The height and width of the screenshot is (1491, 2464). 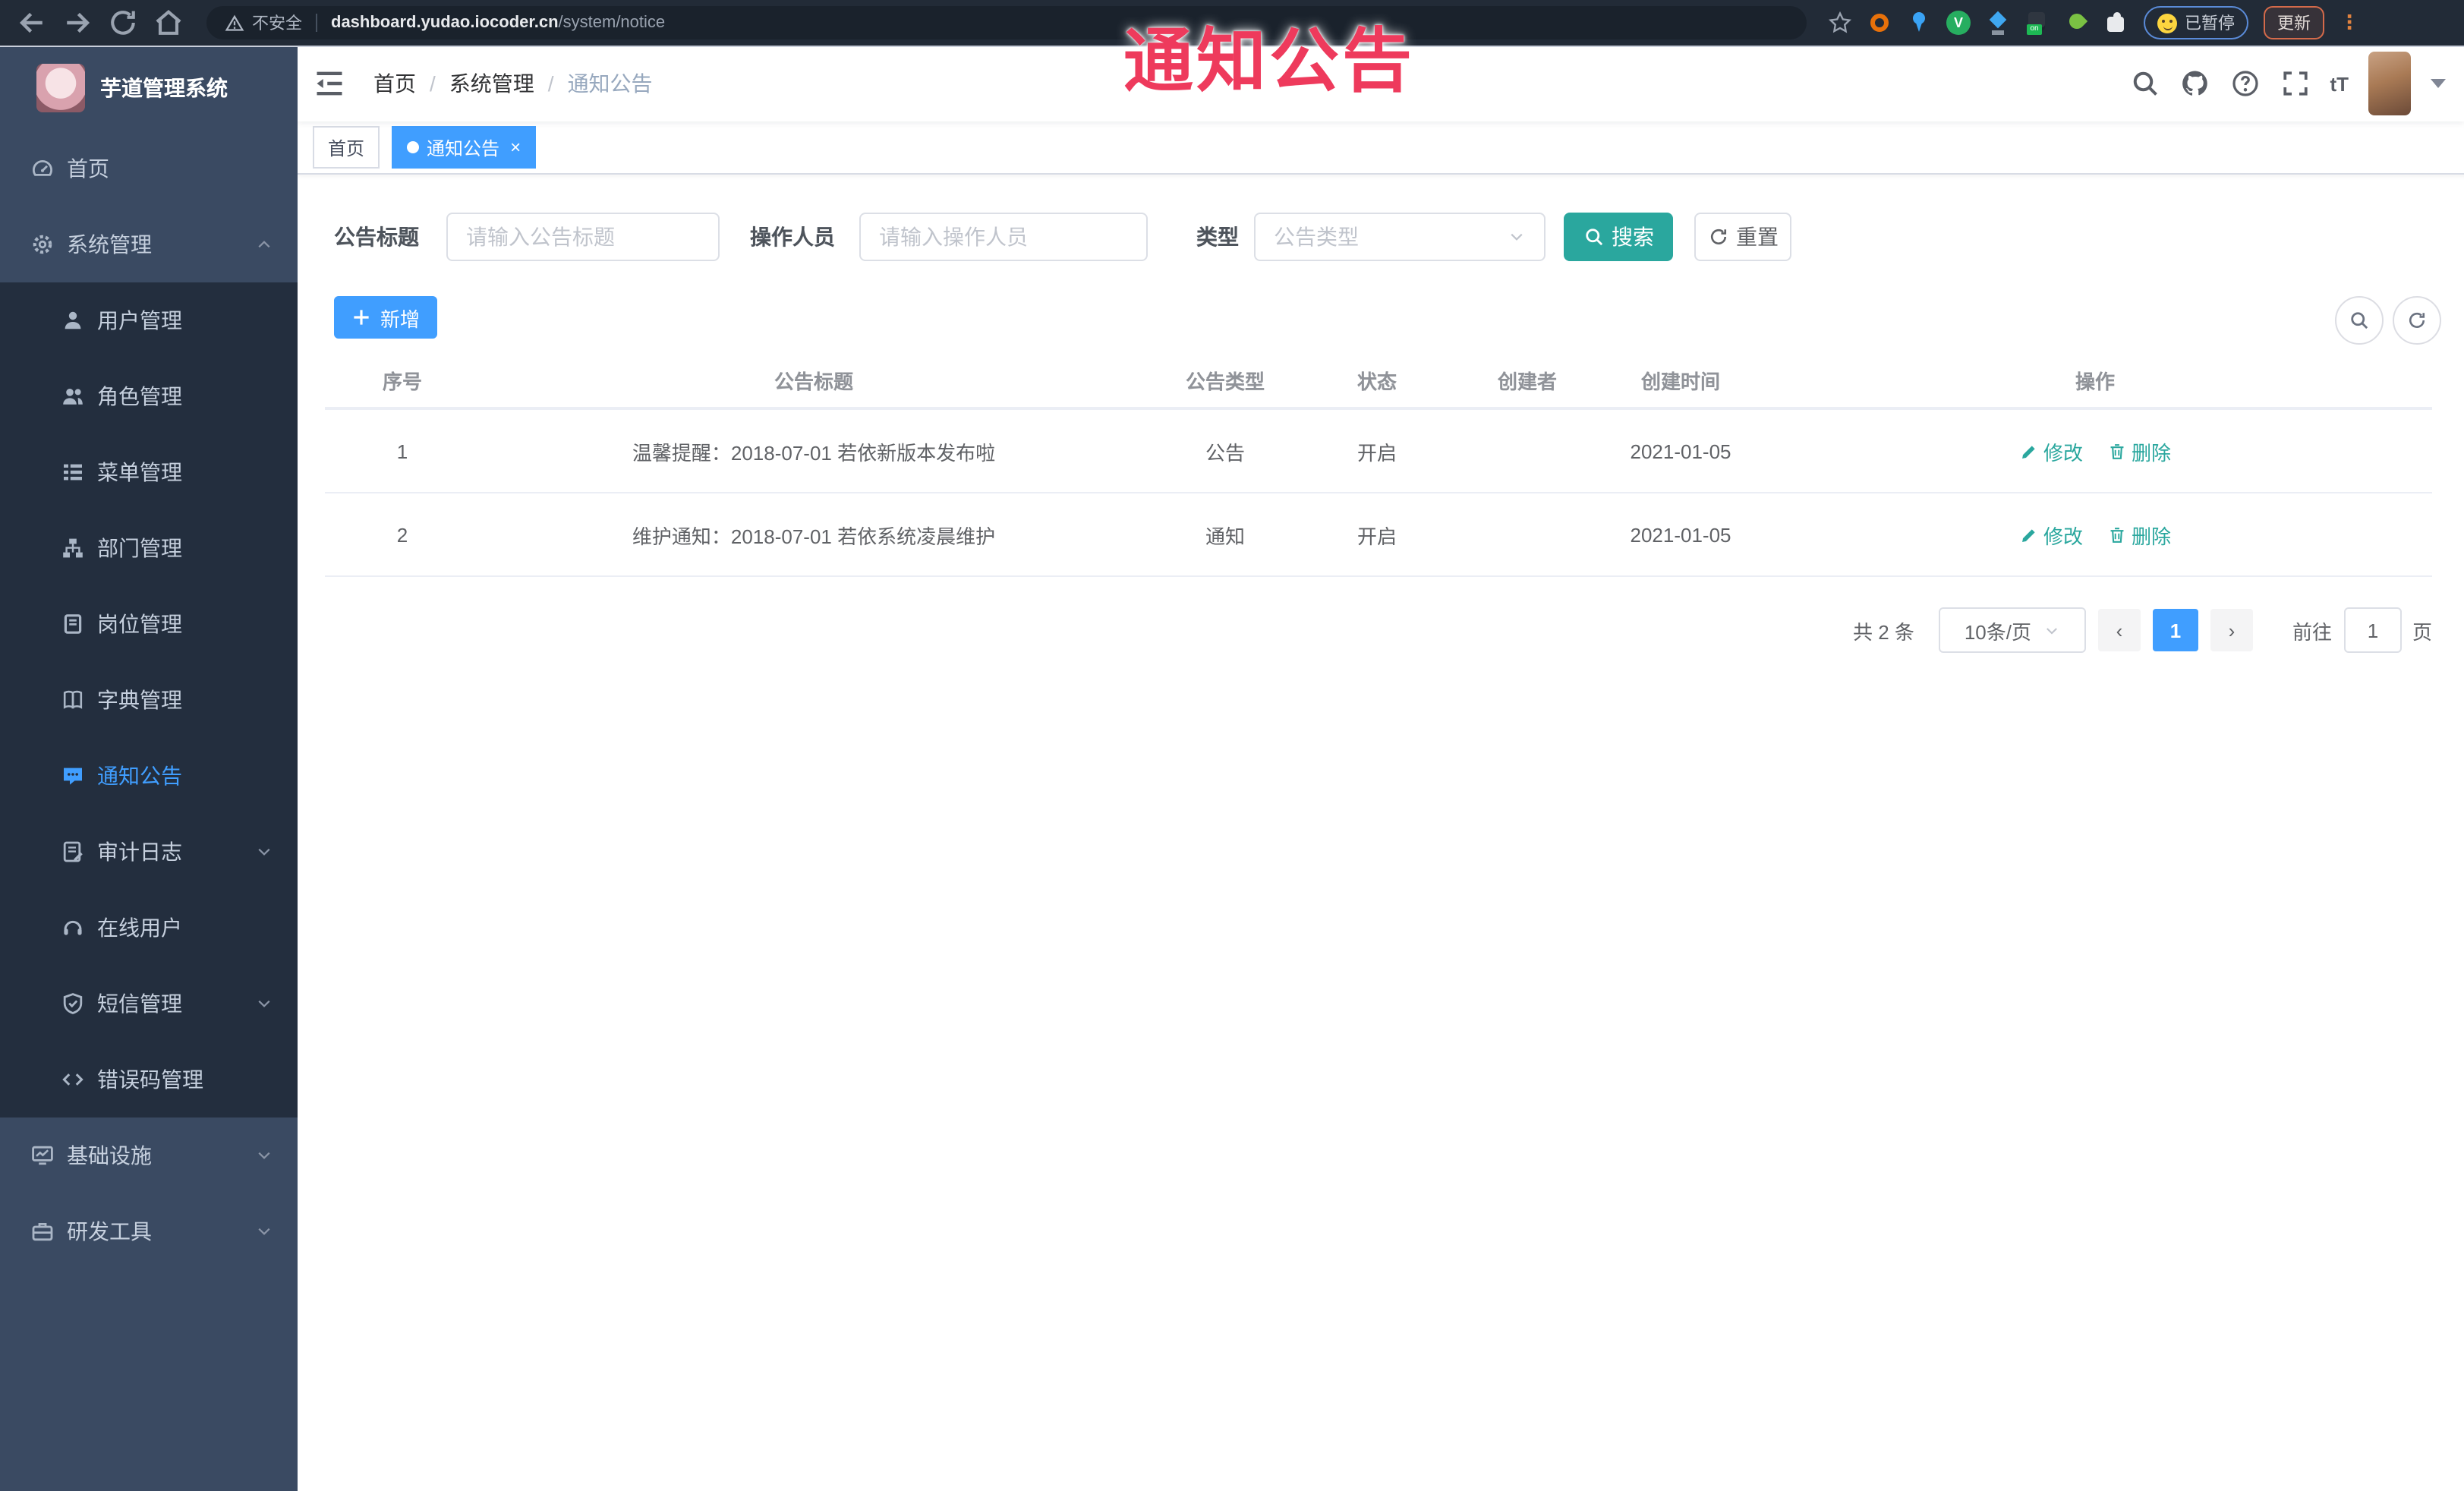 What do you see at coordinates (1269, 60) in the screenshot?
I see `overlay-annotation: 通知公告` at bounding box center [1269, 60].